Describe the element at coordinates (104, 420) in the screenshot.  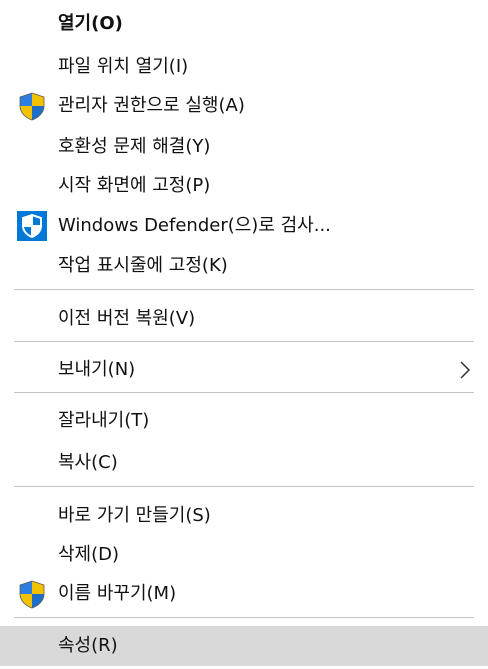
I see `menu-item-label: 잘라내기(T)` at that location.